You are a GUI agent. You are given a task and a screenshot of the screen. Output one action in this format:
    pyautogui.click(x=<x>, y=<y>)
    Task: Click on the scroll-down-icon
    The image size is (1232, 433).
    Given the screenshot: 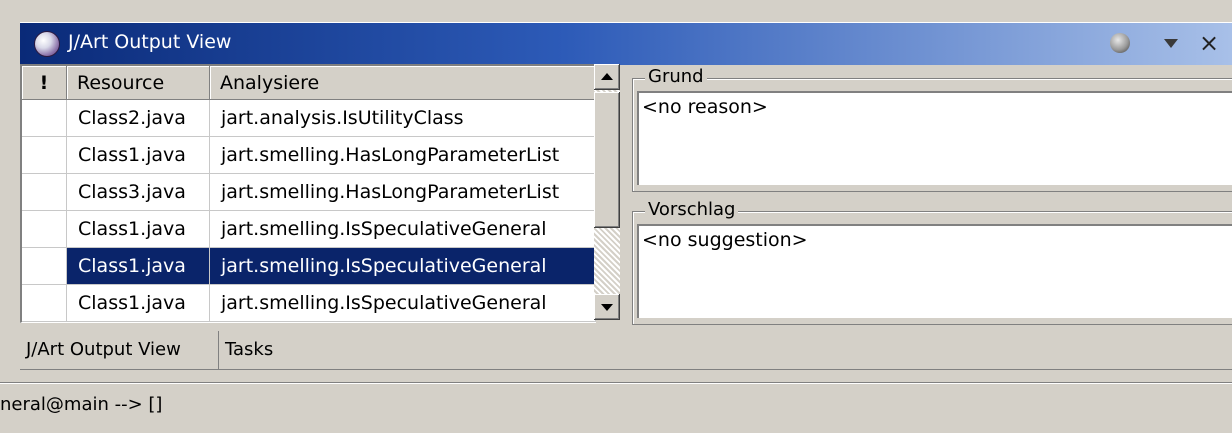 What is the action you would take?
    pyautogui.click(x=607, y=307)
    